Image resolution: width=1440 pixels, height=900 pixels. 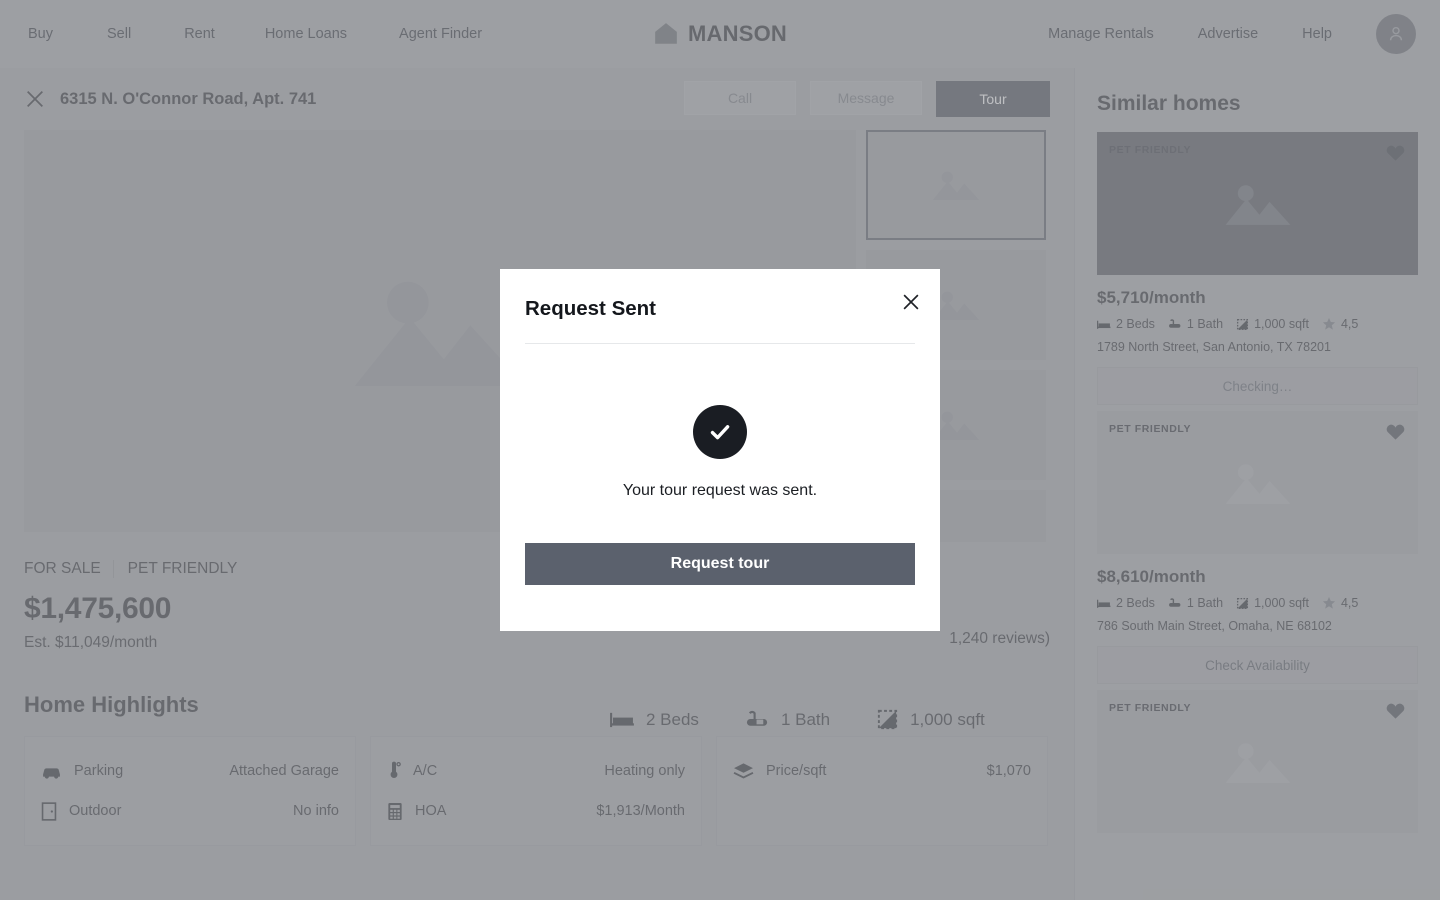 What do you see at coordinates (911, 302) in the screenshot?
I see `close-icon` at bounding box center [911, 302].